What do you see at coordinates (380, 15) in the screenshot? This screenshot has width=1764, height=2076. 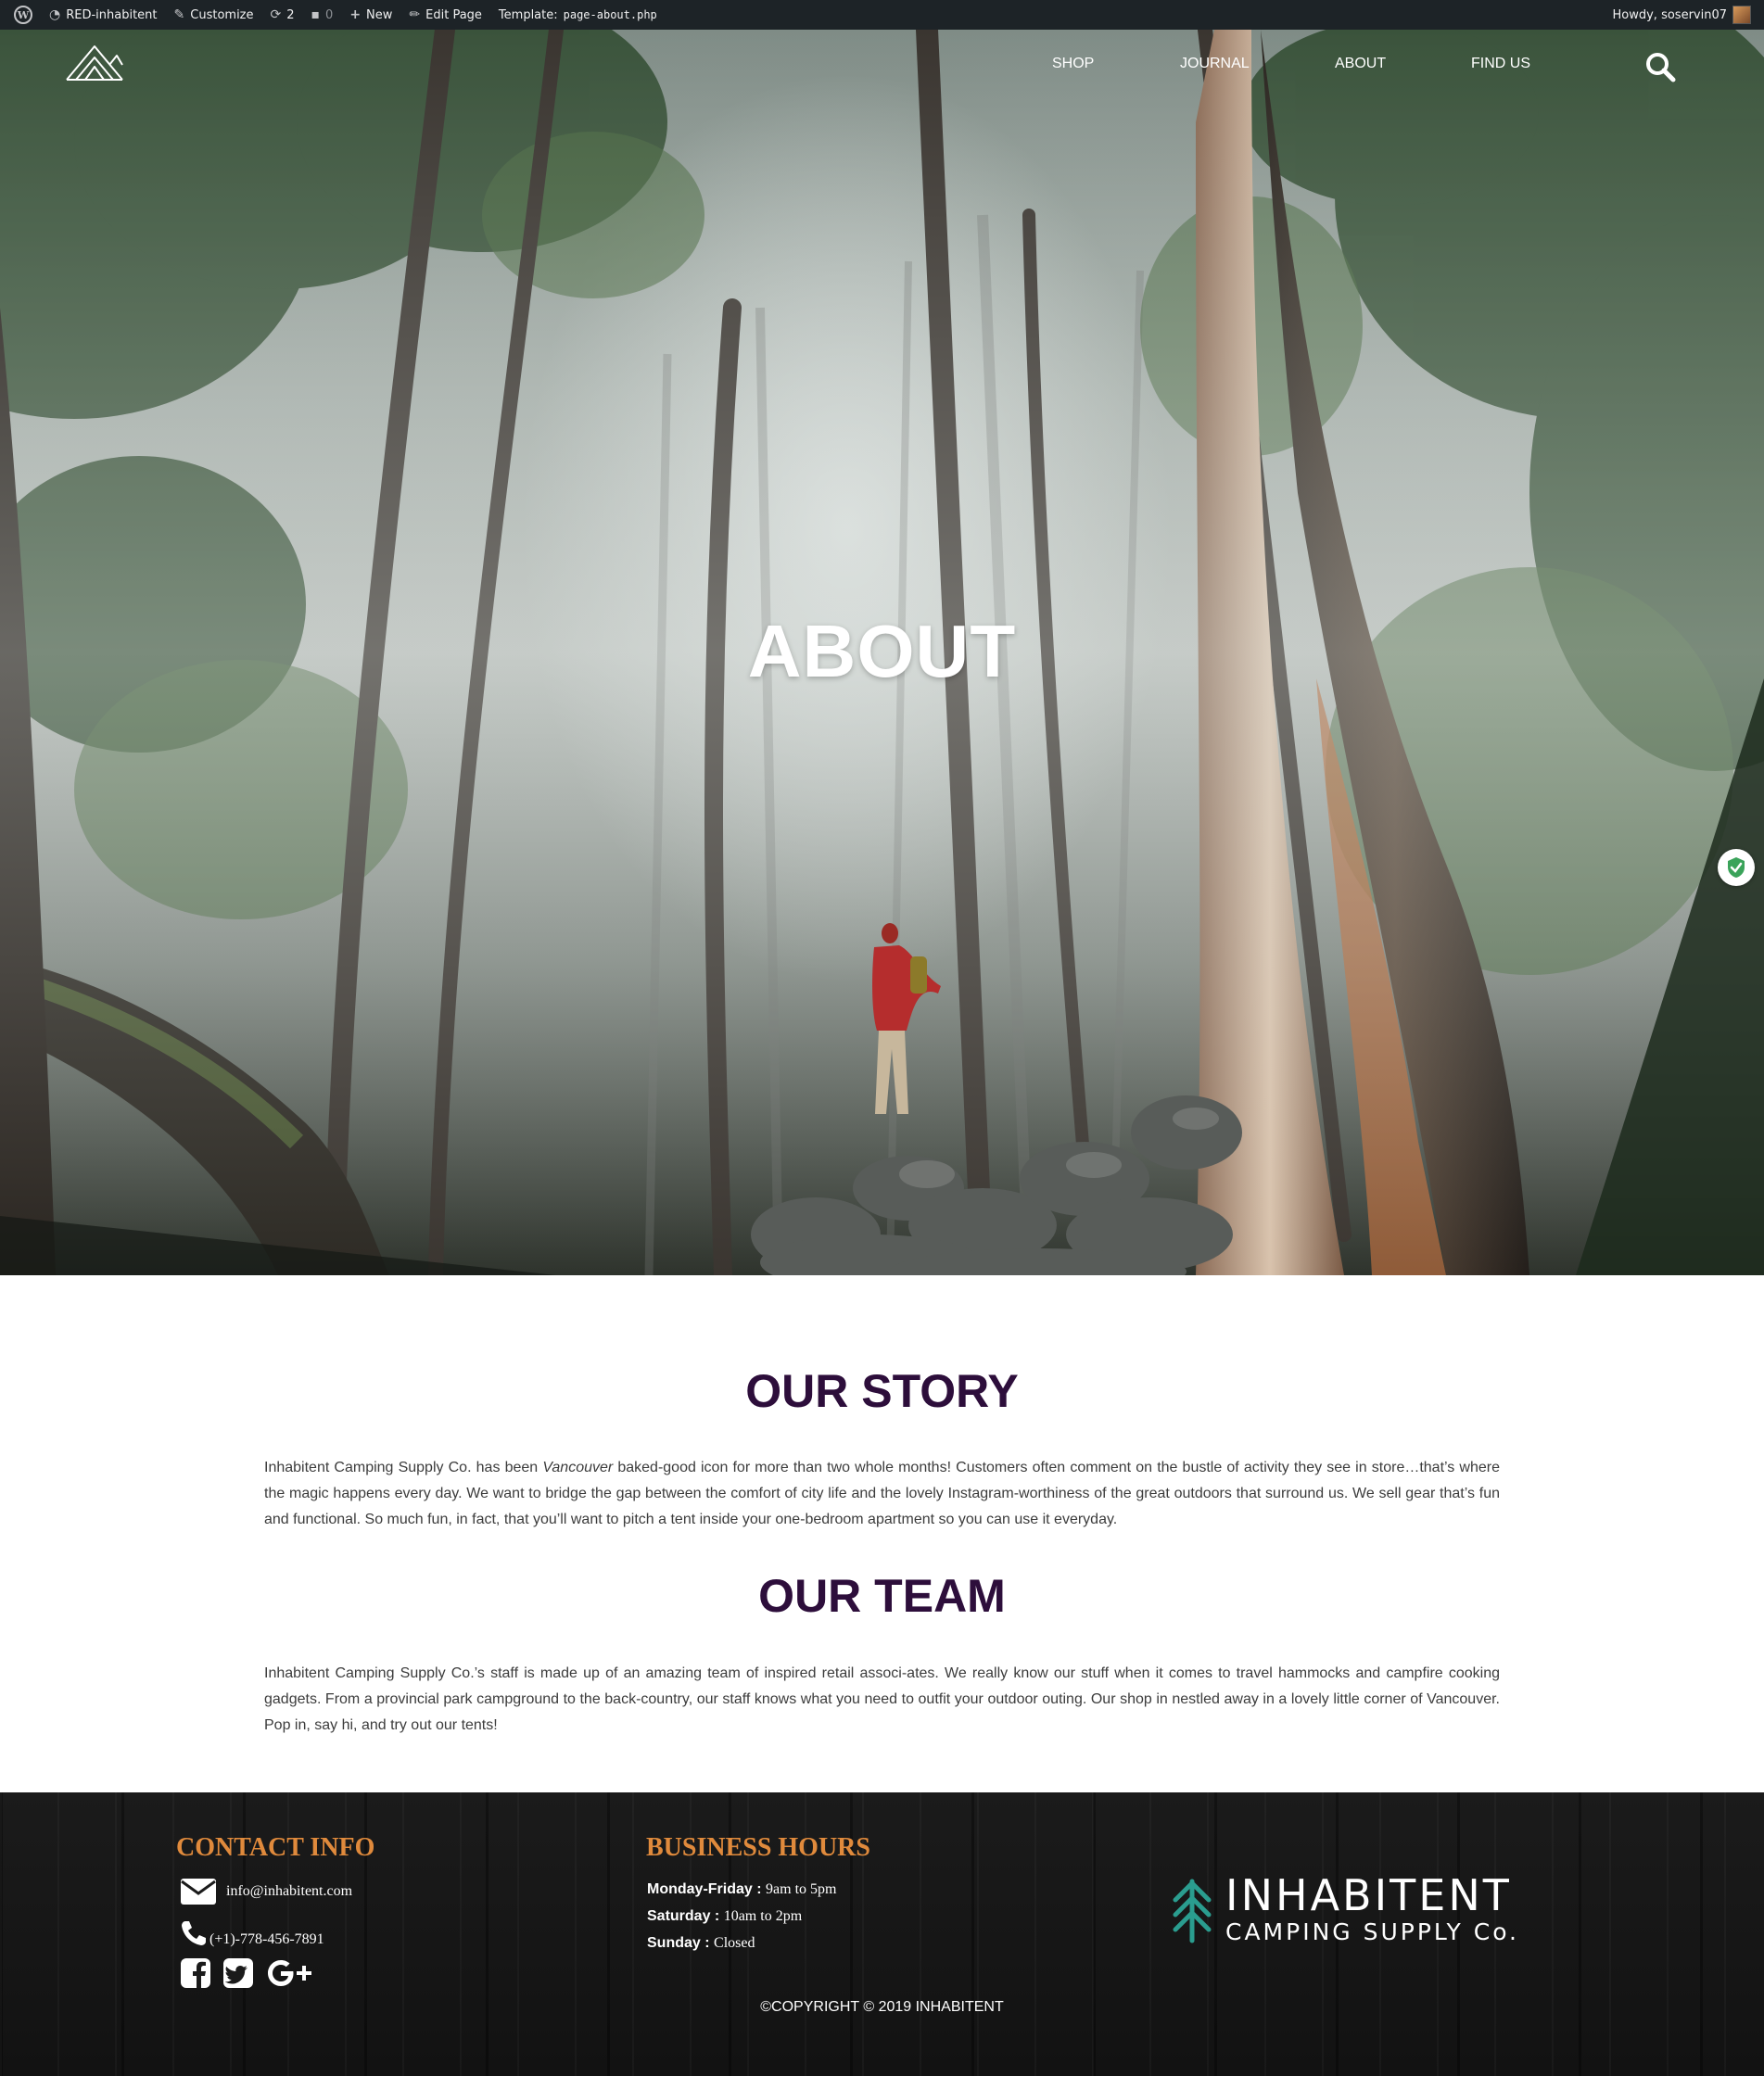 I see `new-label: New` at bounding box center [380, 15].